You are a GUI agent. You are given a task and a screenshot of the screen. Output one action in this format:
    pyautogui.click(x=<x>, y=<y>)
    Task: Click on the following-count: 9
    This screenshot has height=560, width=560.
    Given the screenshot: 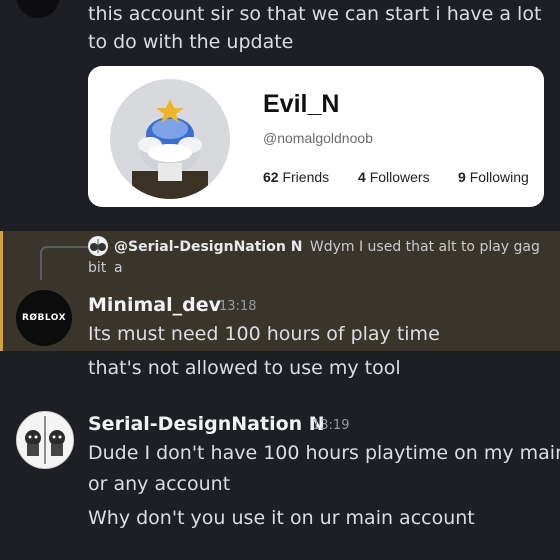 What is the action you would take?
    pyautogui.click(x=462, y=177)
    